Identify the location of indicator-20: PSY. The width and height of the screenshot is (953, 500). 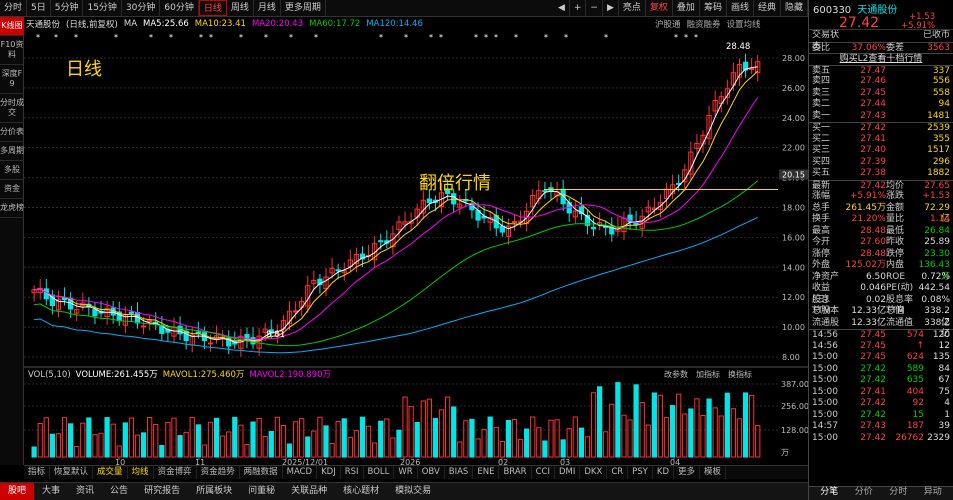
(640, 472).